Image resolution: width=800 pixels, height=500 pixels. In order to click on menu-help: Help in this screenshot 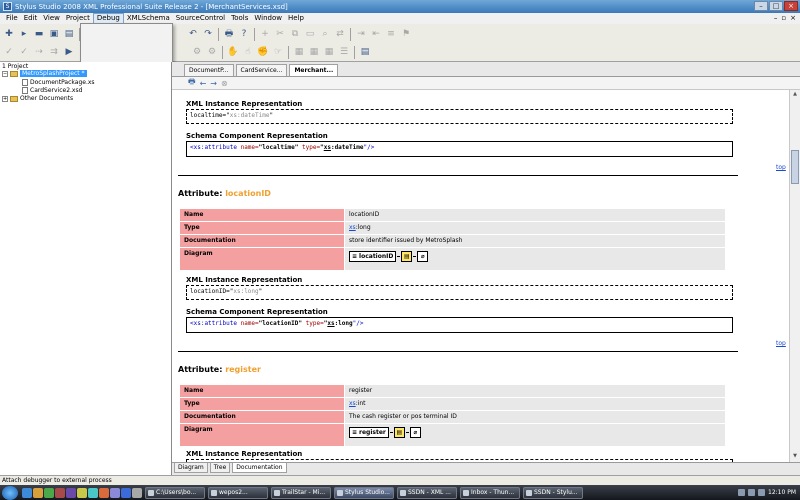, I will do `click(296, 18)`.